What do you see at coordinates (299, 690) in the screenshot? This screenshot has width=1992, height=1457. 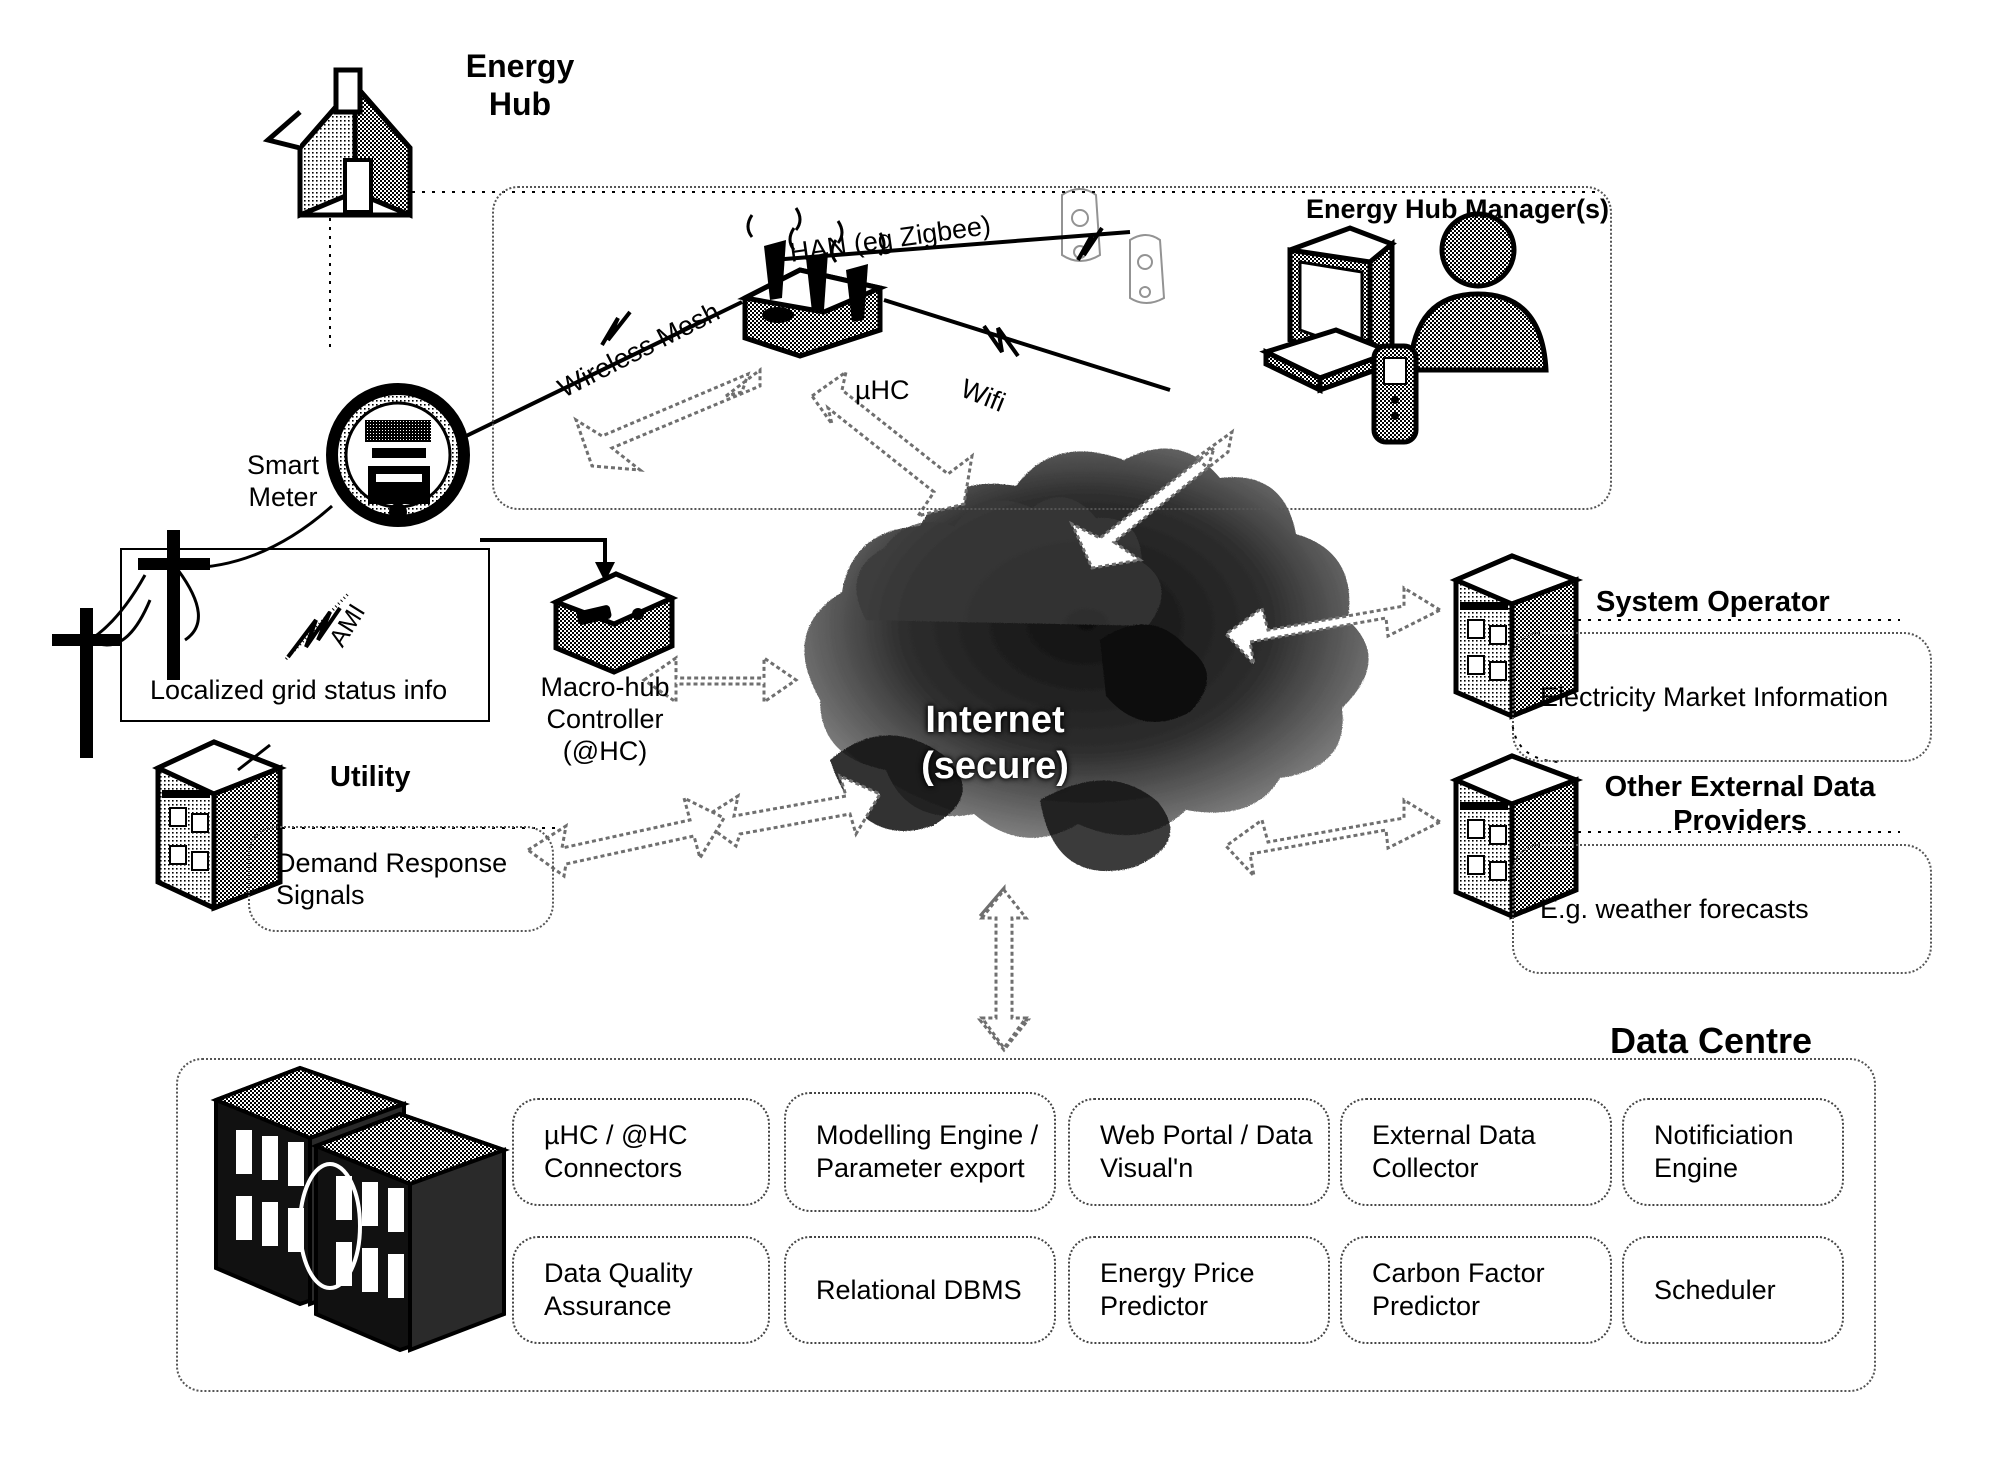 I see `localized-grid-status-label: Localized grid status info` at bounding box center [299, 690].